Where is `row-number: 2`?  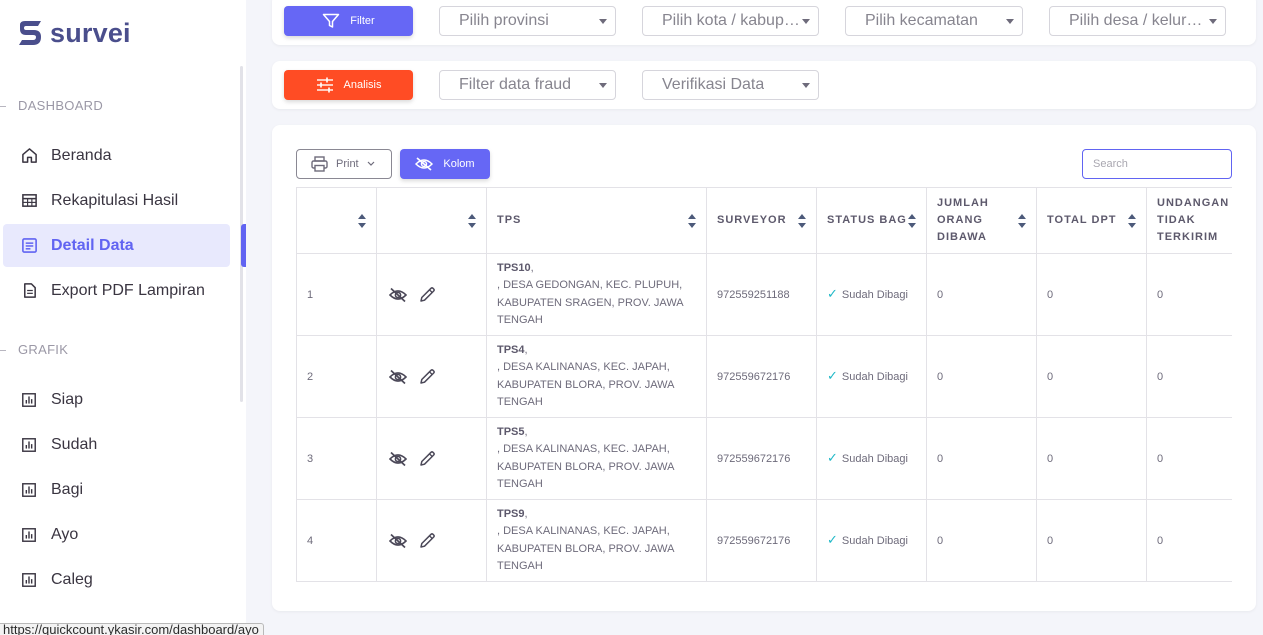
row-number: 2 is located at coordinates (336, 376).